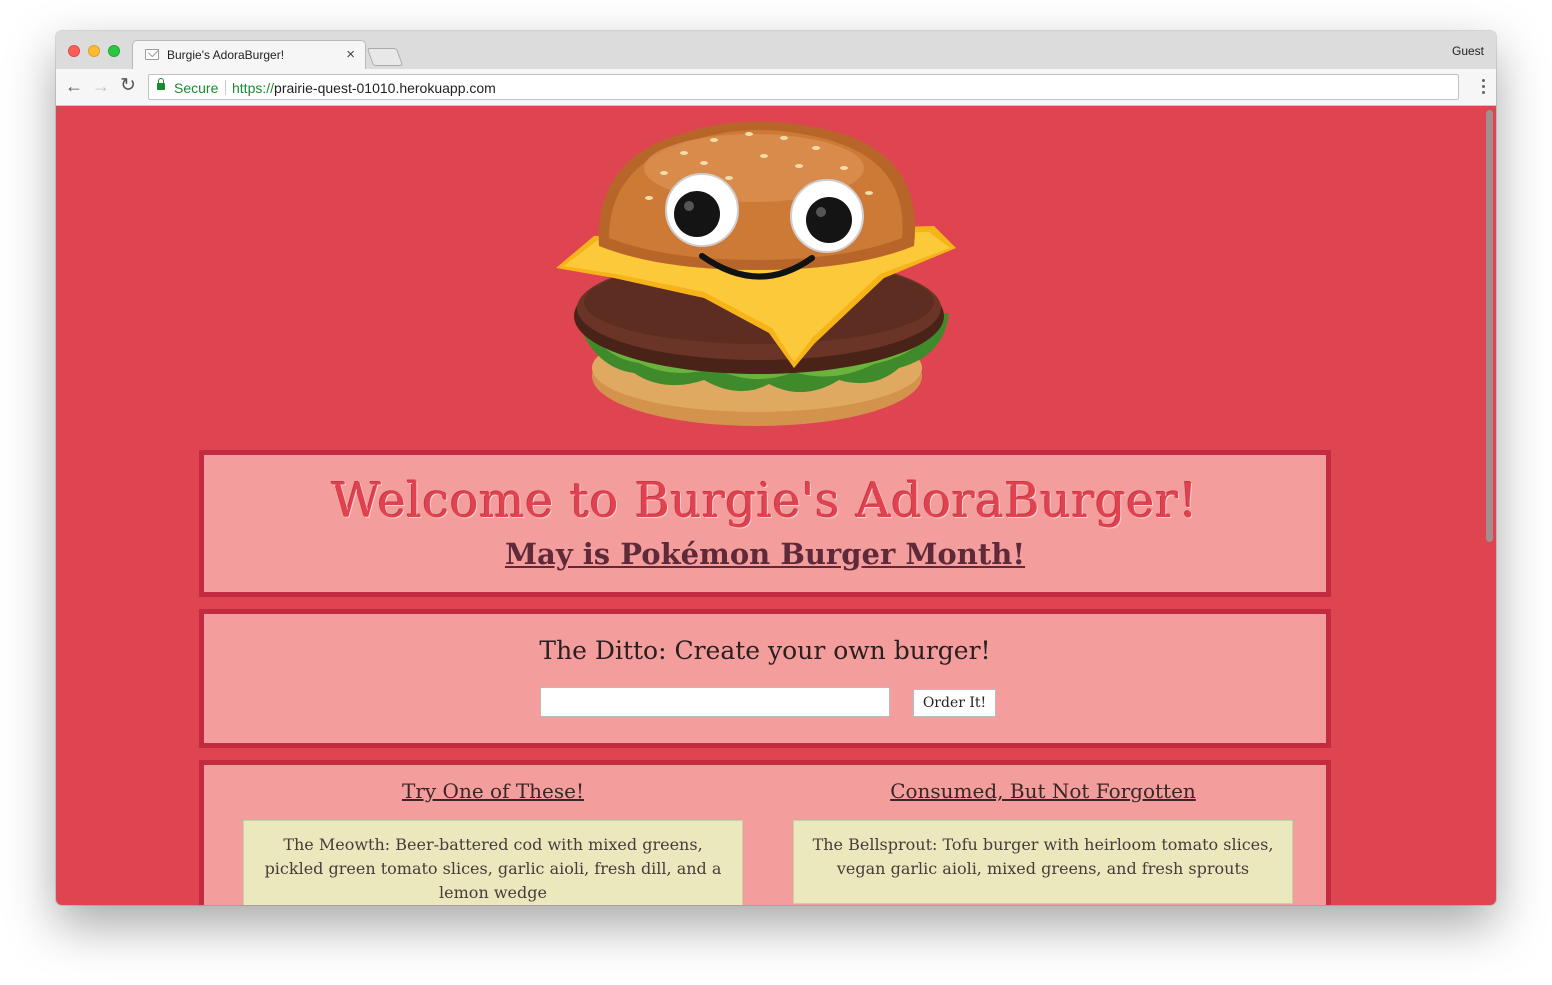 This screenshot has height=985, width=1552. Describe the element at coordinates (765, 501) in the screenshot. I see `welcome-title: Welcome to Burgie's AdoraBurger!` at that location.